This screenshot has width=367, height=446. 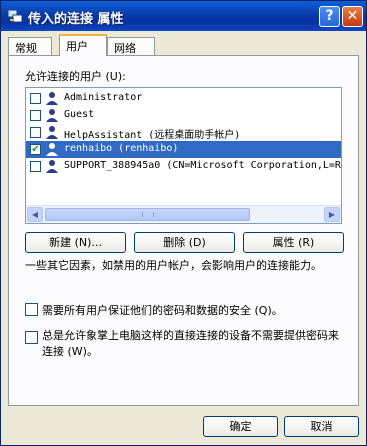 I want to click on help-button: ?, so click(x=329, y=16).